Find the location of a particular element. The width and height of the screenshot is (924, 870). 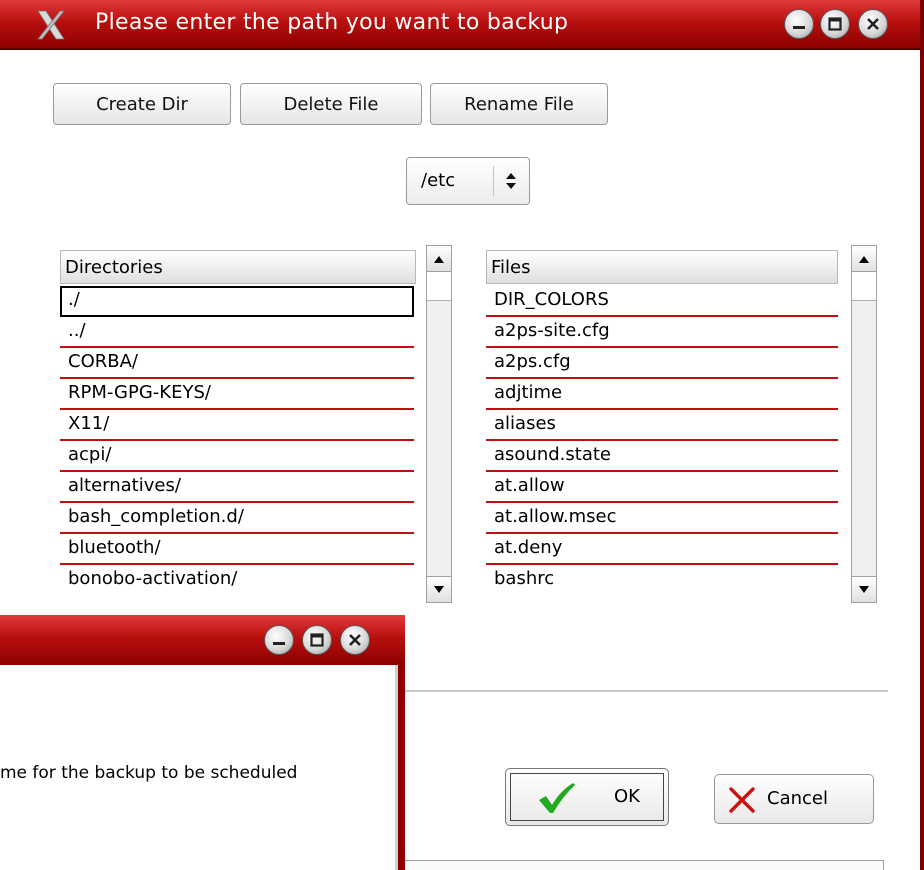

list-item: RPM-GPG-KEYS/ is located at coordinates (237, 394).